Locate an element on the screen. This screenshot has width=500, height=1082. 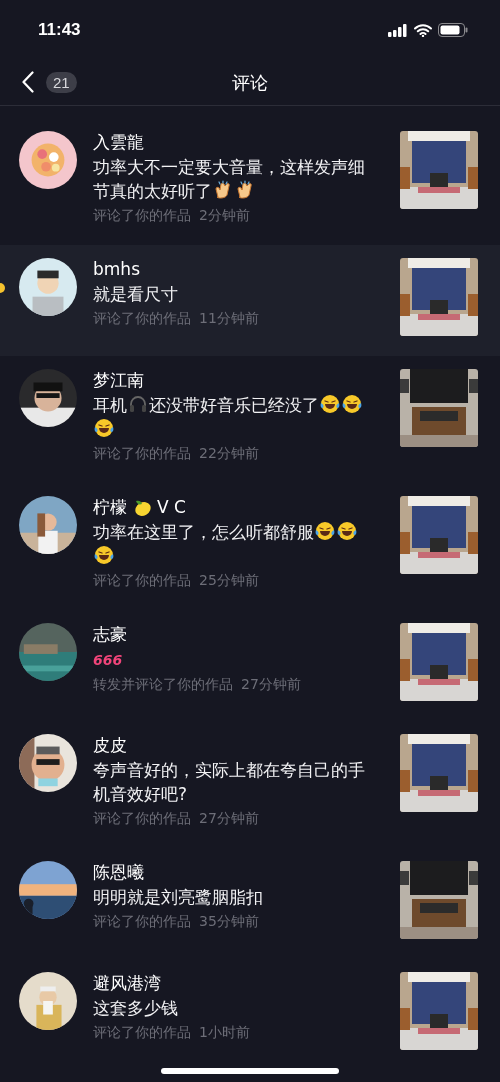
comment-text: 夸声音好的，实际上都在夸自己的手机音效好吧? is located at coordinates (229, 782).